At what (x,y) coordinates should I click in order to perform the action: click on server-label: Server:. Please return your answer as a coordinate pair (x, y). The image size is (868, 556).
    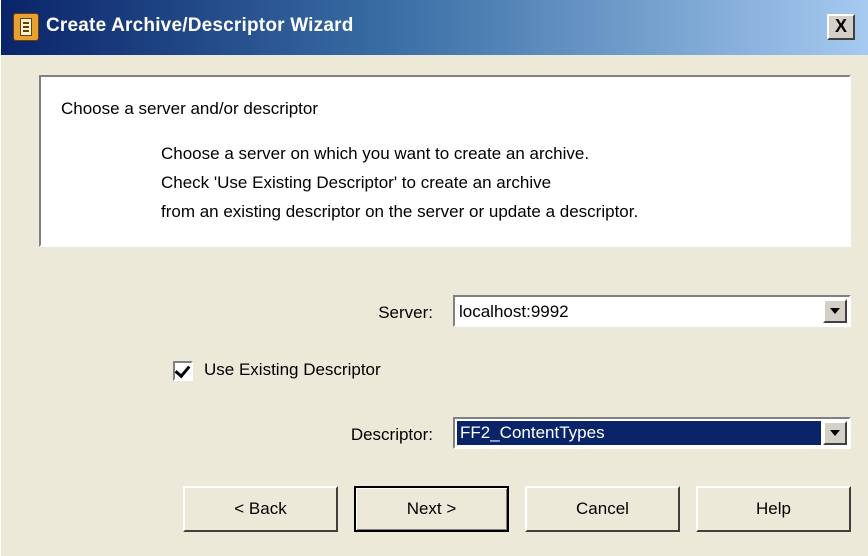
    Looking at the image, I should click on (405, 312).